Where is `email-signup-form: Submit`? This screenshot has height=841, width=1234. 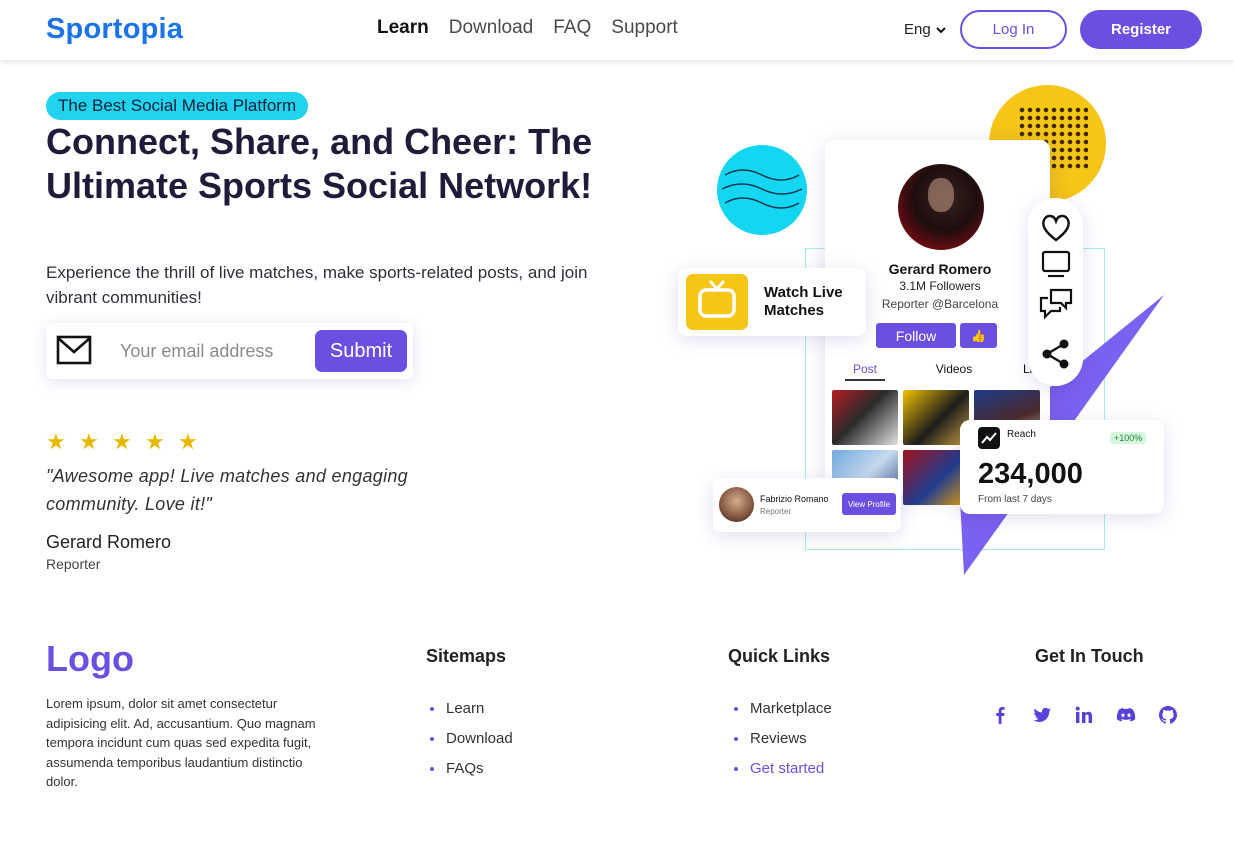 email-signup-form: Submit is located at coordinates (229, 351).